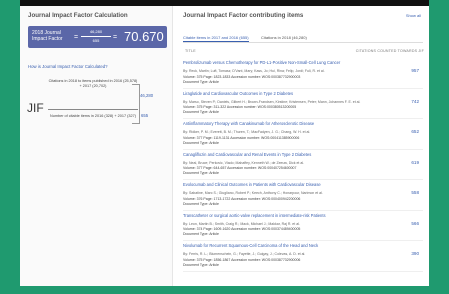  I want to click on contributing-items-title: Journal Impact Factor contributing items, so click(243, 15).